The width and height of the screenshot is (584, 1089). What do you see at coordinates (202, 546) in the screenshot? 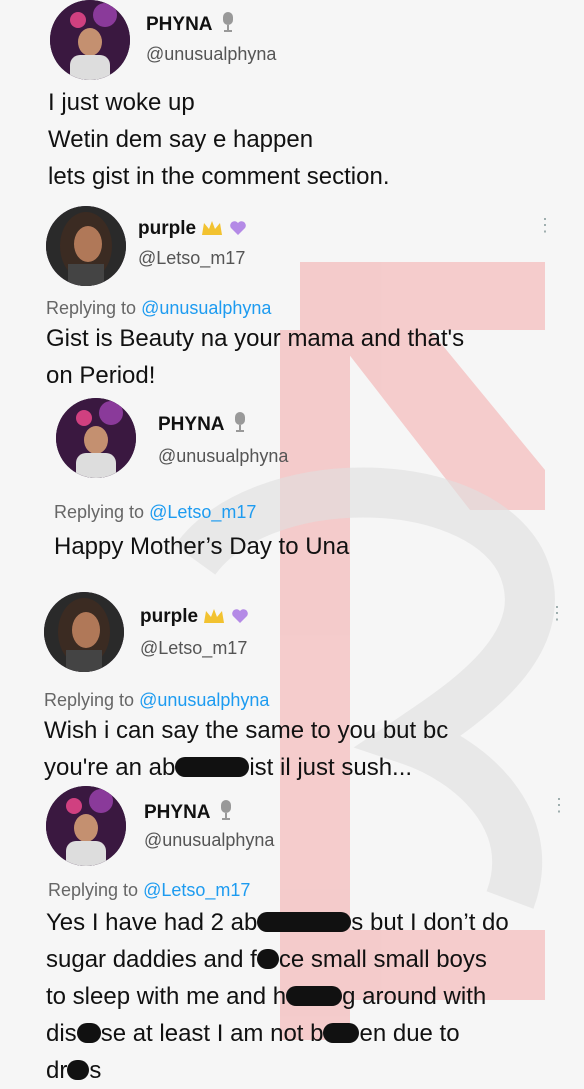
I see `tweet-text: Happy Mother’s Day to Una` at bounding box center [202, 546].